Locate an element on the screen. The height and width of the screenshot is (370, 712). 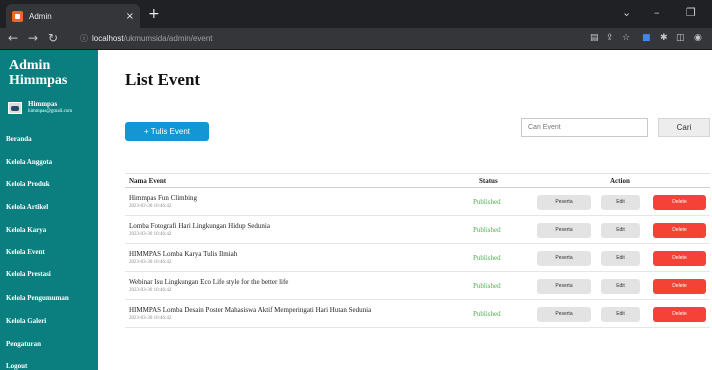
profile-block: Himmpas himmpas@gmail.com is located at coordinates (40, 107).